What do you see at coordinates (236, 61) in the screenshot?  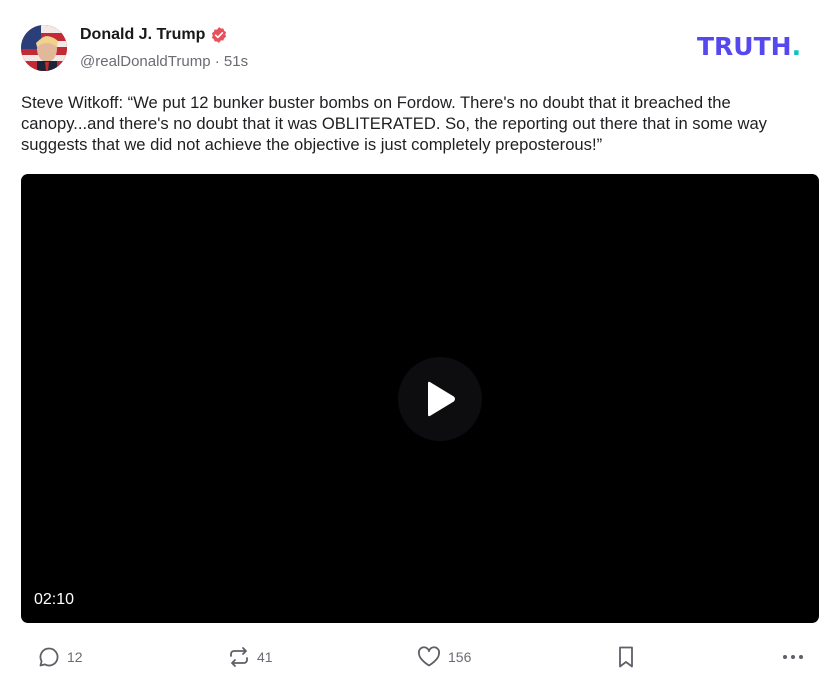 I see `post-timestamp: 51s` at bounding box center [236, 61].